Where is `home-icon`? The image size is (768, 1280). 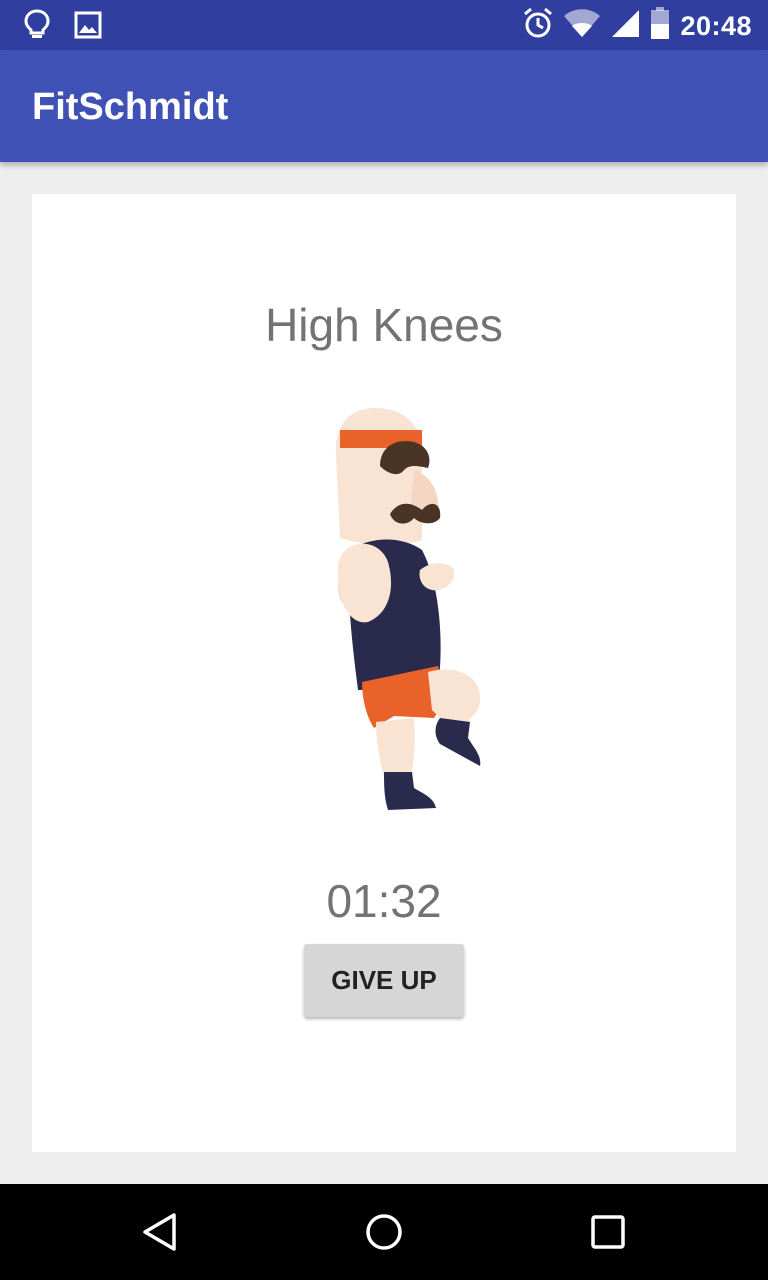
home-icon is located at coordinates (384, 1232).